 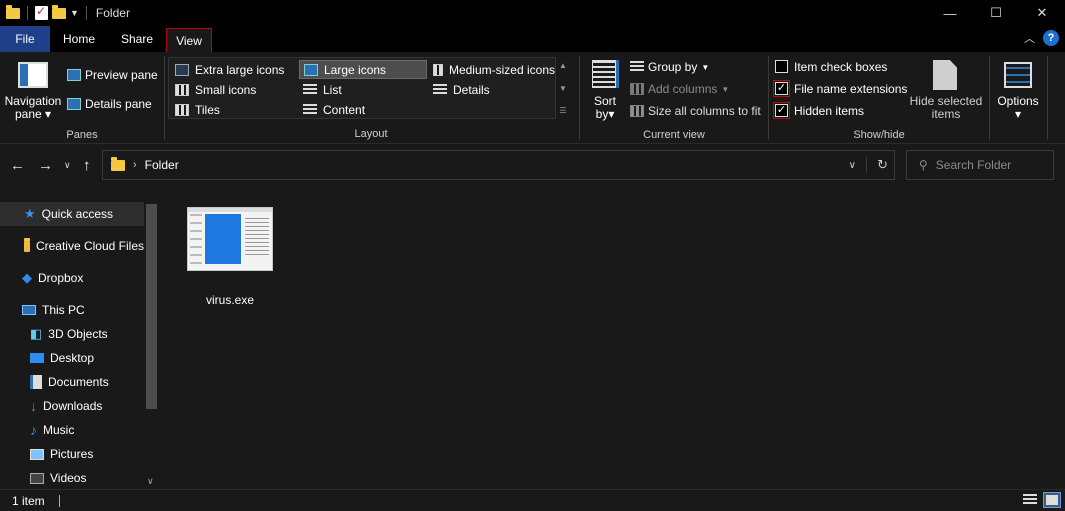 What do you see at coordinates (59, 11) in the screenshot?
I see `new-folder-icon` at bounding box center [59, 11].